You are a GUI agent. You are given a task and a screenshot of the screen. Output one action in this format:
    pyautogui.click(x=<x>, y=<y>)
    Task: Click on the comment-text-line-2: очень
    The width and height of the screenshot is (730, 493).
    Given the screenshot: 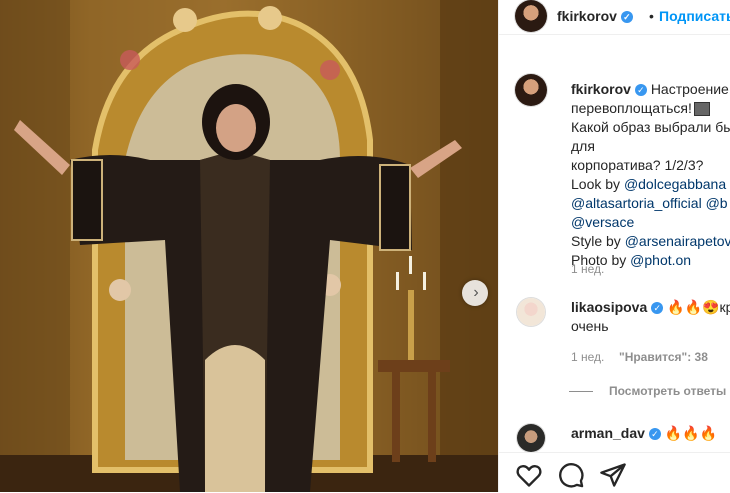 What is the action you would take?
    pyautogui.click(x=590, y=326)
    